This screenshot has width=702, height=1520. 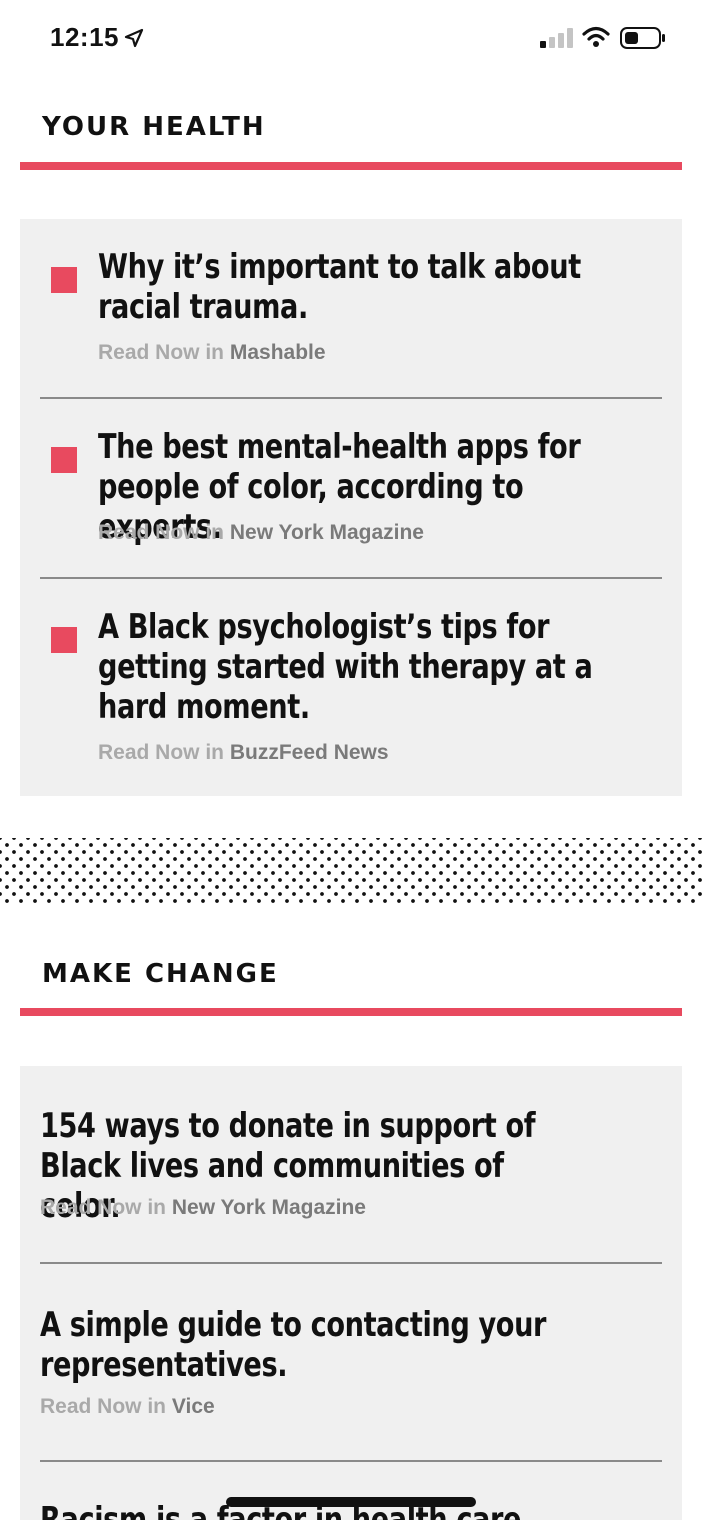 I want to click on location-arrow-icon, so click(x=134, y=38).